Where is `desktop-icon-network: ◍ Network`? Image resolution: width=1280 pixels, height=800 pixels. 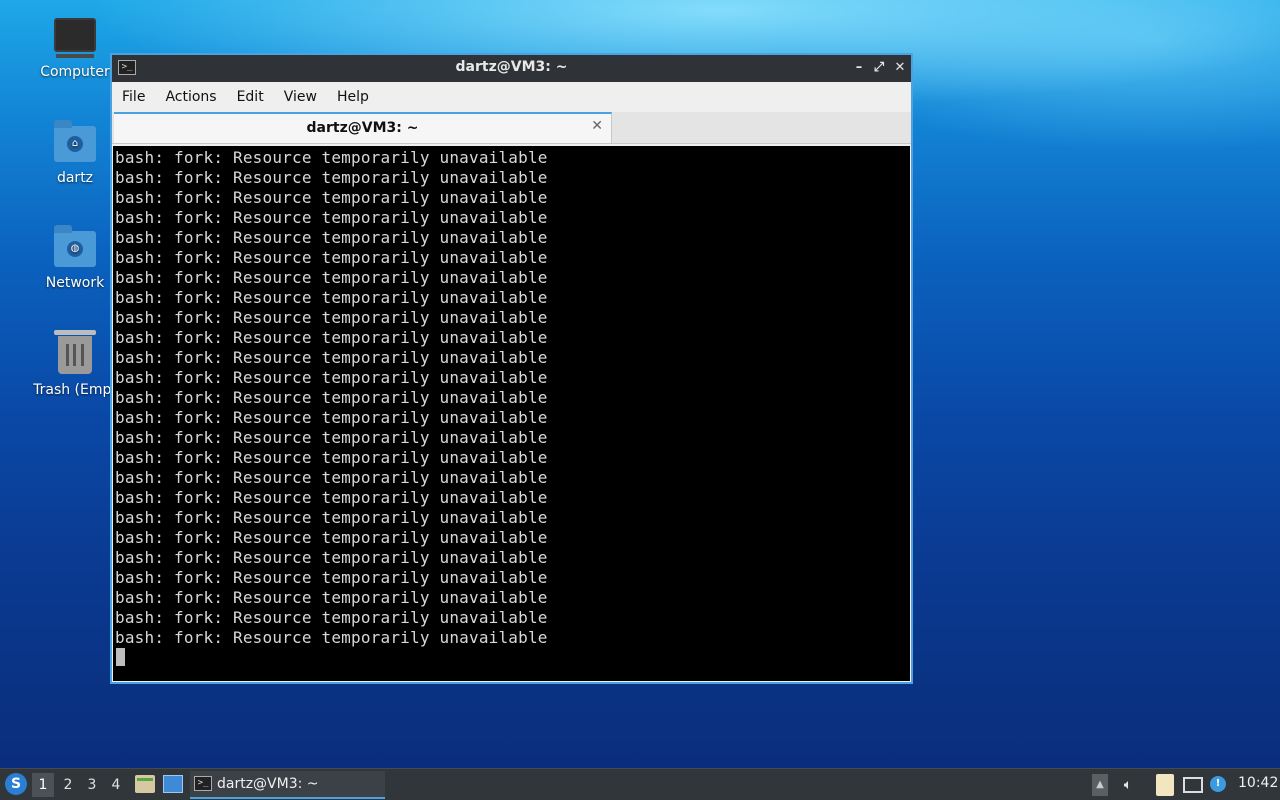 desktop-icon-network: ◍ Network is located at coordinates (75, 258).